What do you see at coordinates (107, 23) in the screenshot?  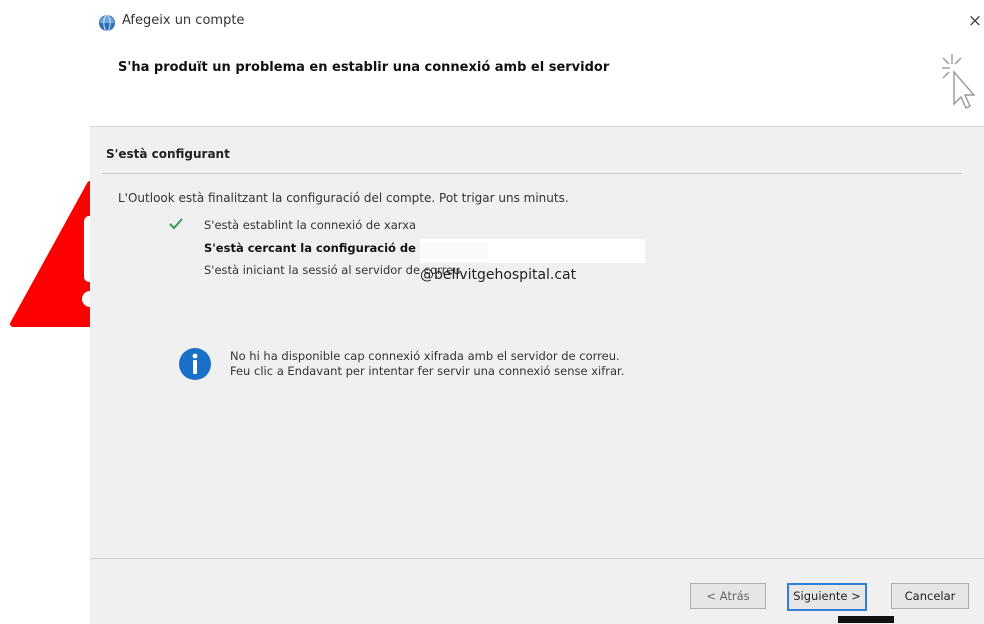 I see `outlook-globe-icon` at bounding box center [107, 23].